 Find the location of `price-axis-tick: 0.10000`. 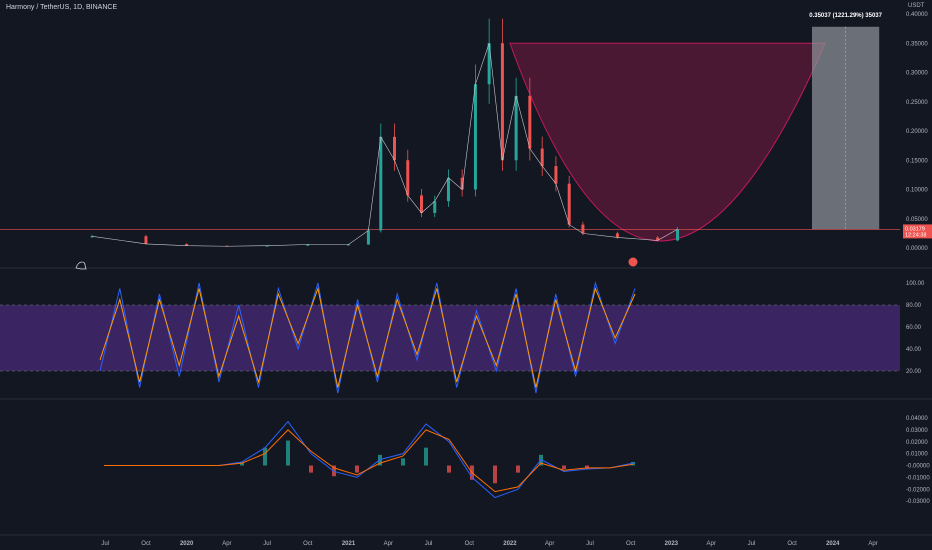

price-axis-tick: 0.10000 is located at coordinates (917, 191).